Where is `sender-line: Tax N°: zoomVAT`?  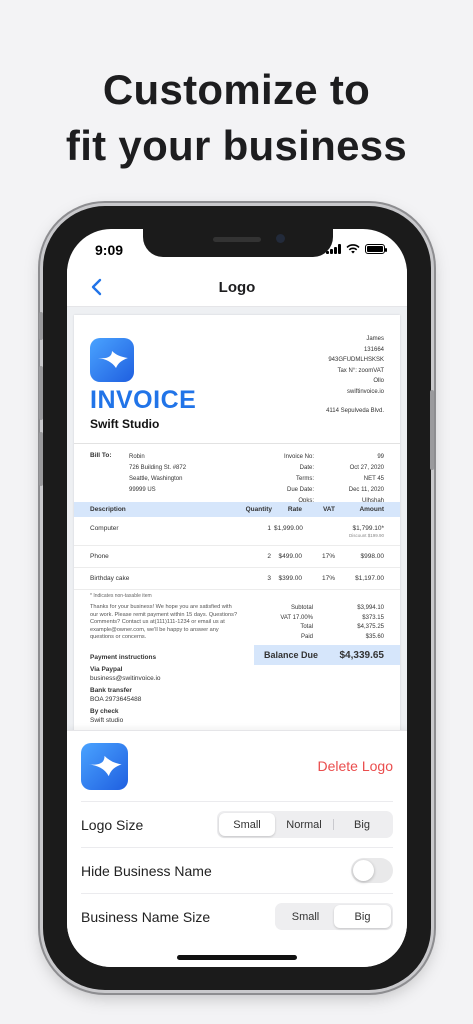 sender-line: Tax N°: zoomVAT is located at coordinates (360, 370).